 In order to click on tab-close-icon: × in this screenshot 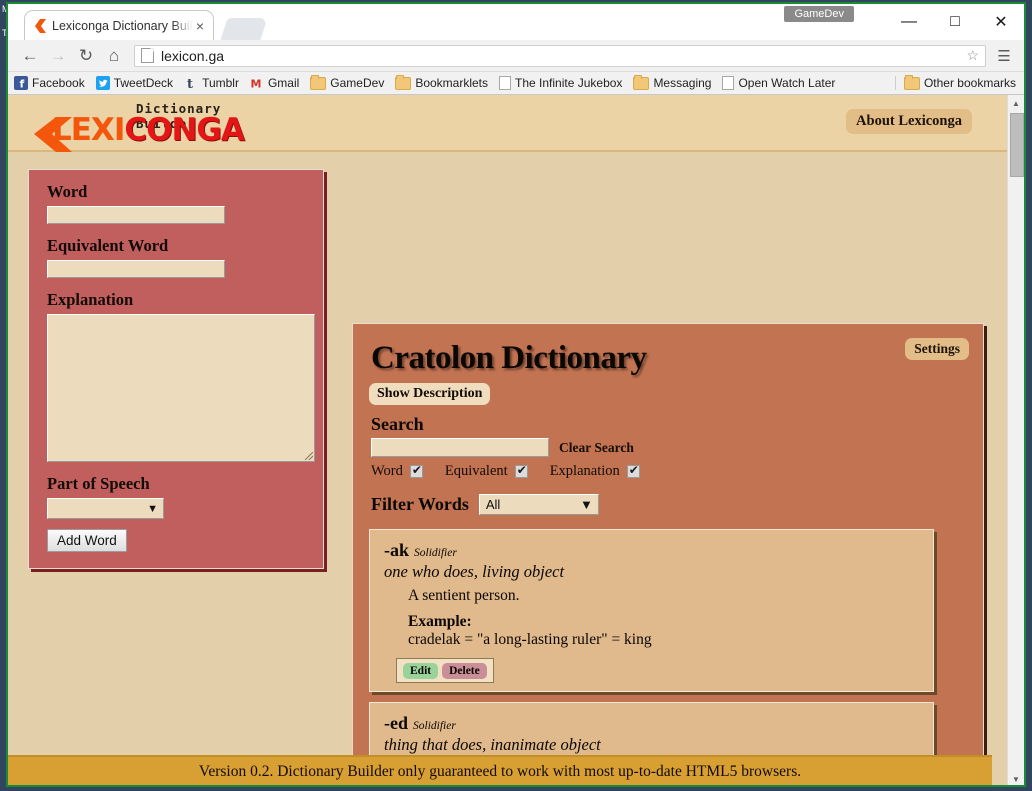, I will do `click(200, 26)`.